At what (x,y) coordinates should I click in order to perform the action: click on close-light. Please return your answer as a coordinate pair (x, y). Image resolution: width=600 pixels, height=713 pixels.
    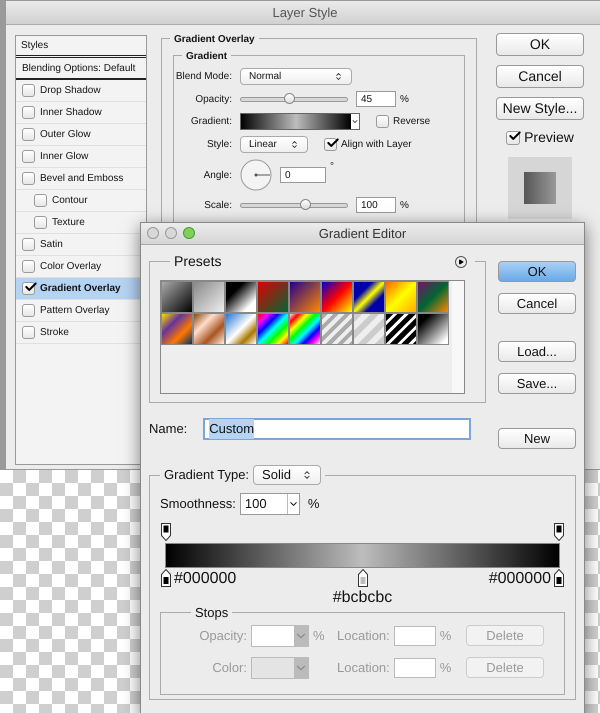
    Looking at the image, I should click on (153, 233).